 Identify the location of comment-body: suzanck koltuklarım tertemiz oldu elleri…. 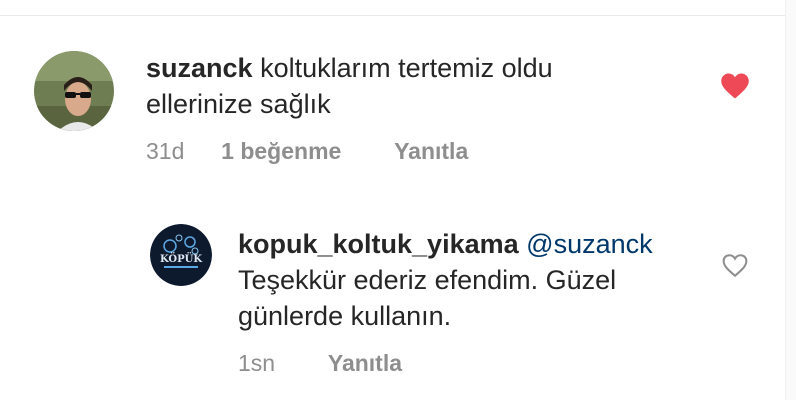
(406, 86).